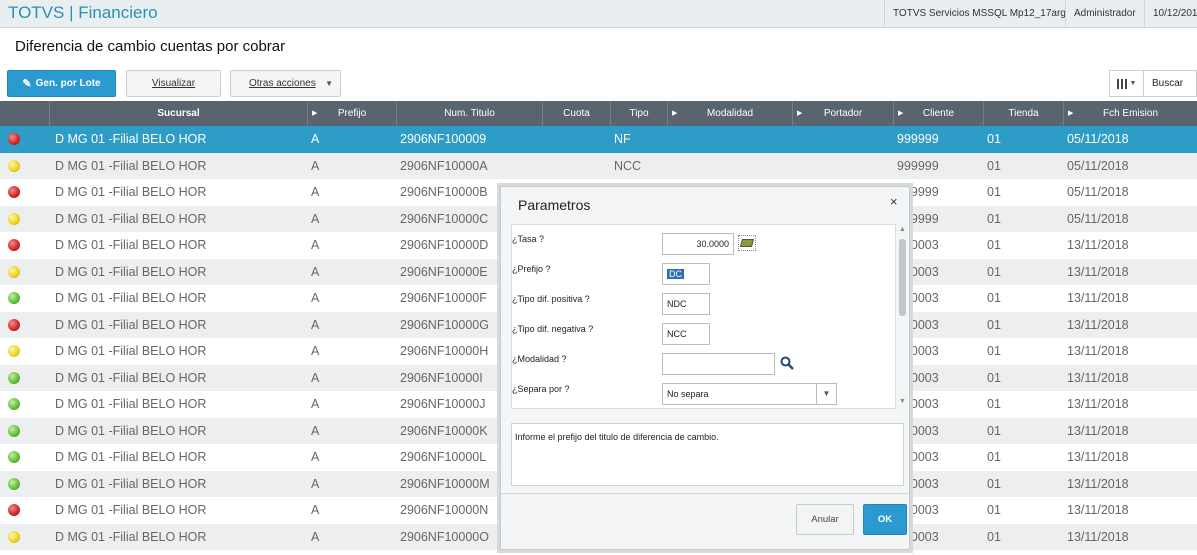  I want to click on user-name: Administrador, so click(1104, 14).